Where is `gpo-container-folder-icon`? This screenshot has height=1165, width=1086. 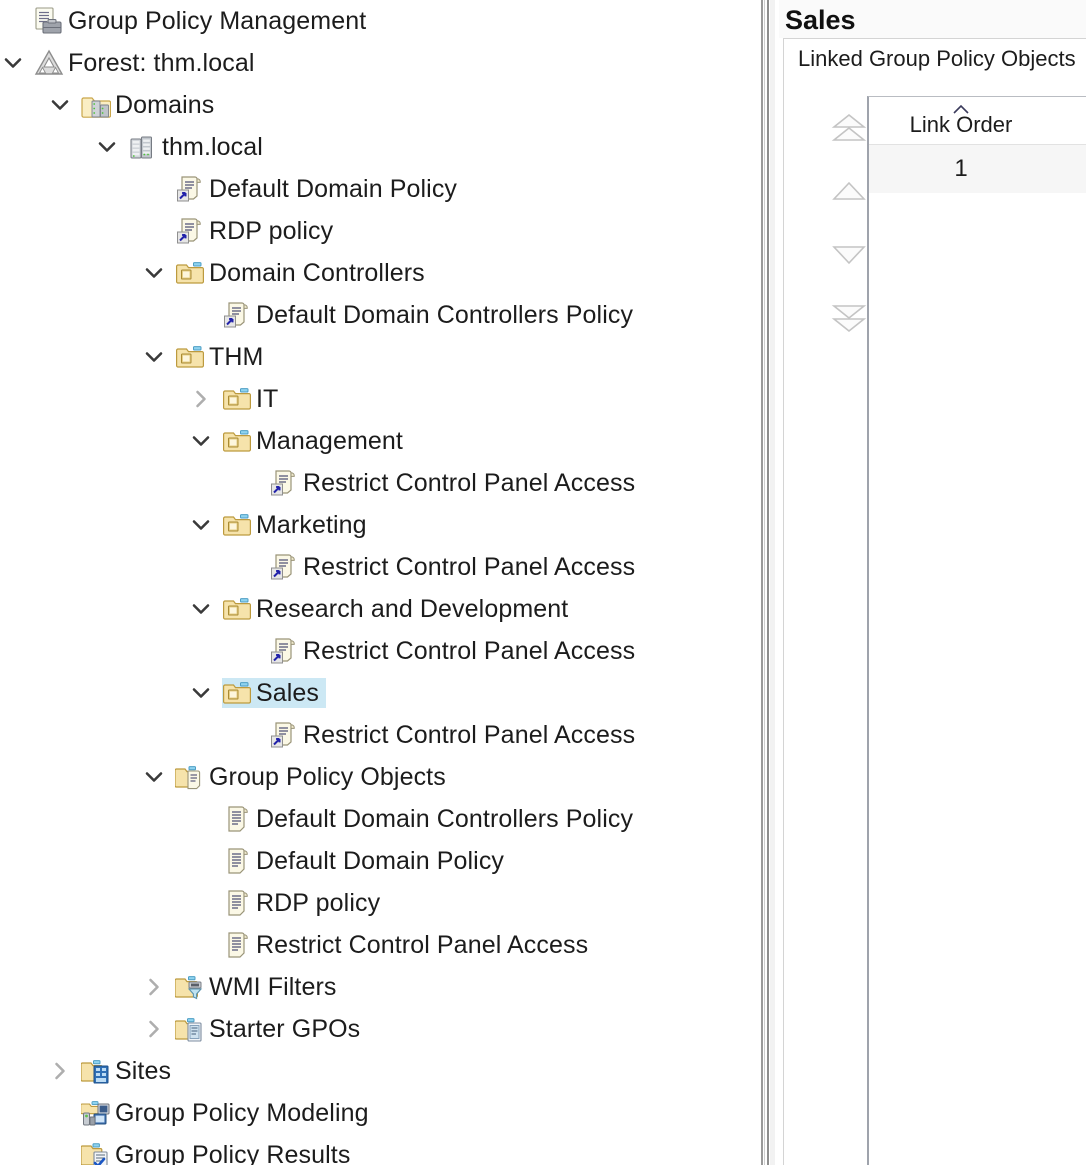
gpo-container-folder-icon is located at coordinates (190, 777).